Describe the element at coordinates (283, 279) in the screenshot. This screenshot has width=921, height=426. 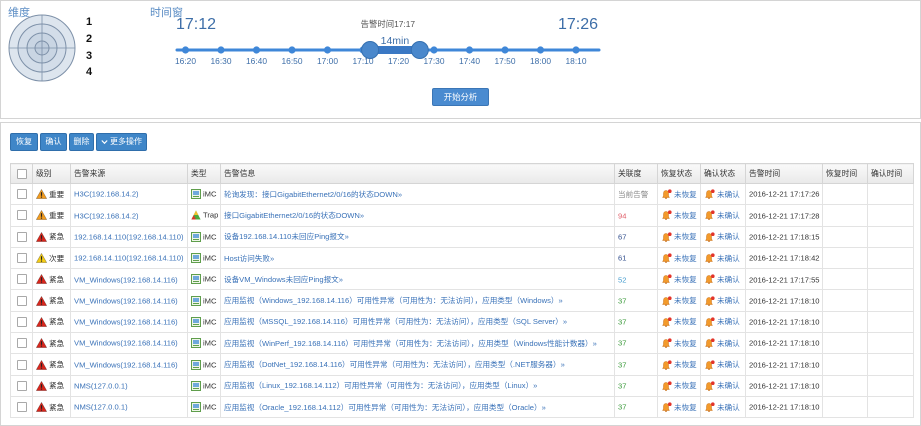
I see `alarm-message-link: 设备VM_Windows未回应Ping报文»` at that location.